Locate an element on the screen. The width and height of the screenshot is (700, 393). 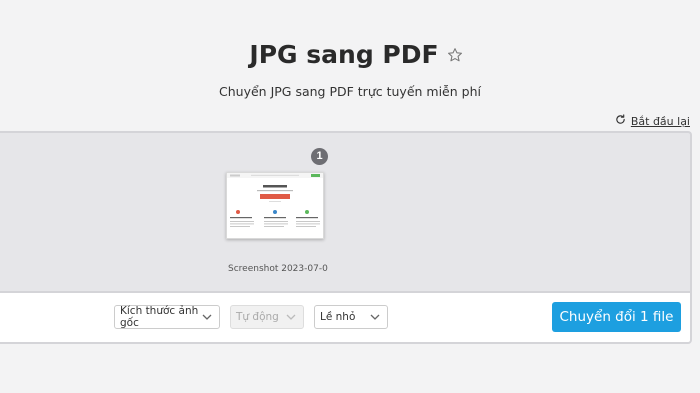
page-subtitle: Chuyển JPG sang PDF trực tuyến miễn phí is located at coordinates (350, 91).